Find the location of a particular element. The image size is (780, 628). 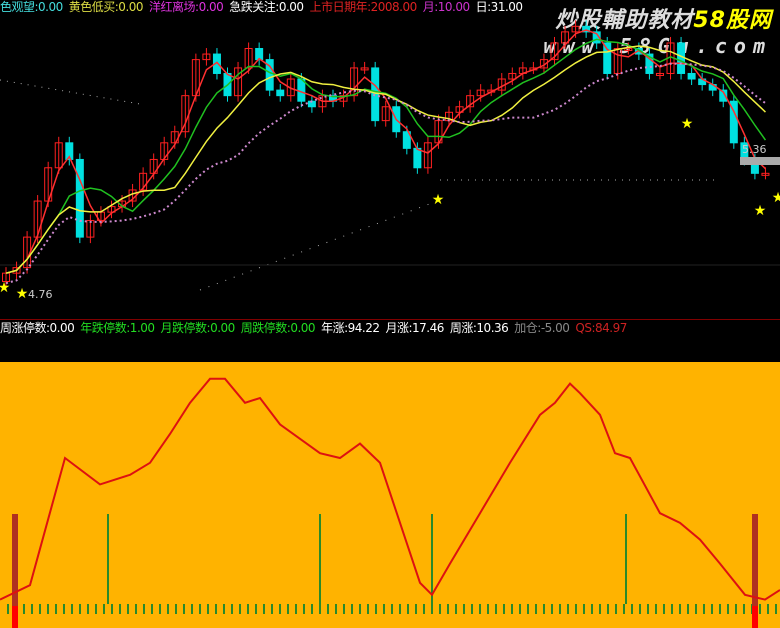

indicator-7: 加仓:-5.00 is located at coordinates (542, 328).